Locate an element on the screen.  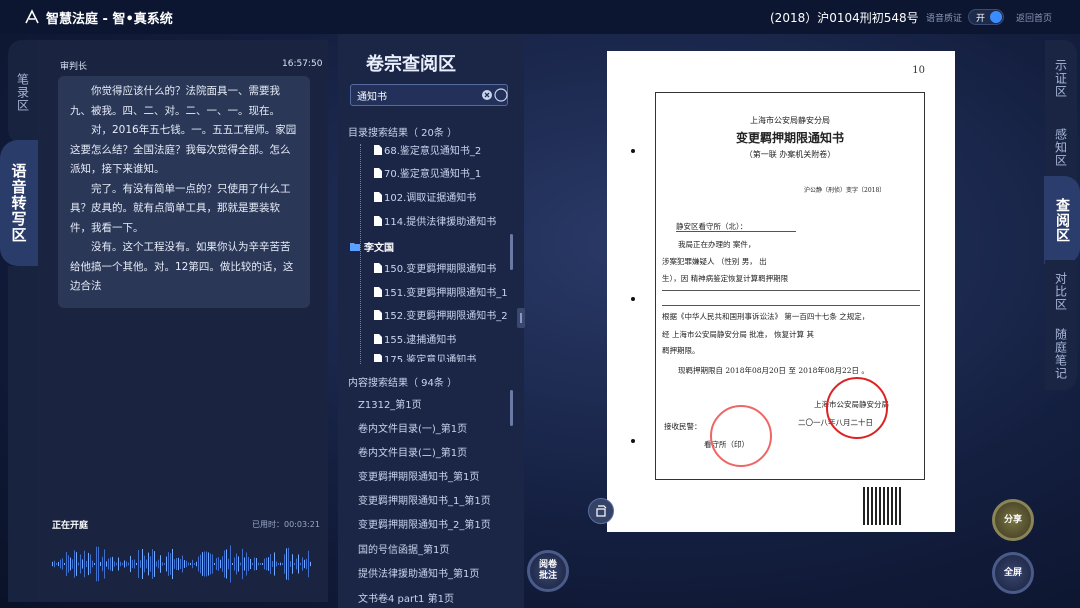
content-item: 变更羁押期限通知书_第1页 is located at coordinates (418, 475).